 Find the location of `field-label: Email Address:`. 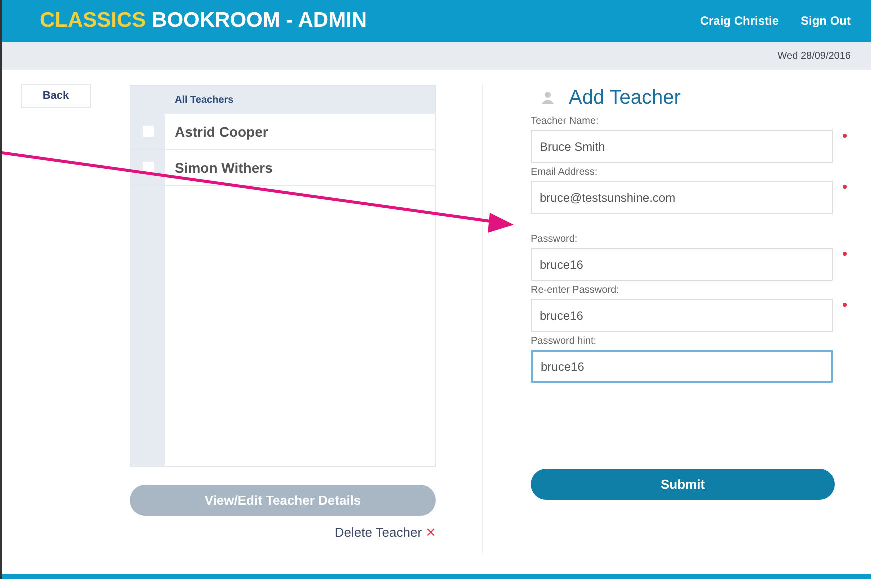

field-label: Email Address: is located at coordinates (565, 172).